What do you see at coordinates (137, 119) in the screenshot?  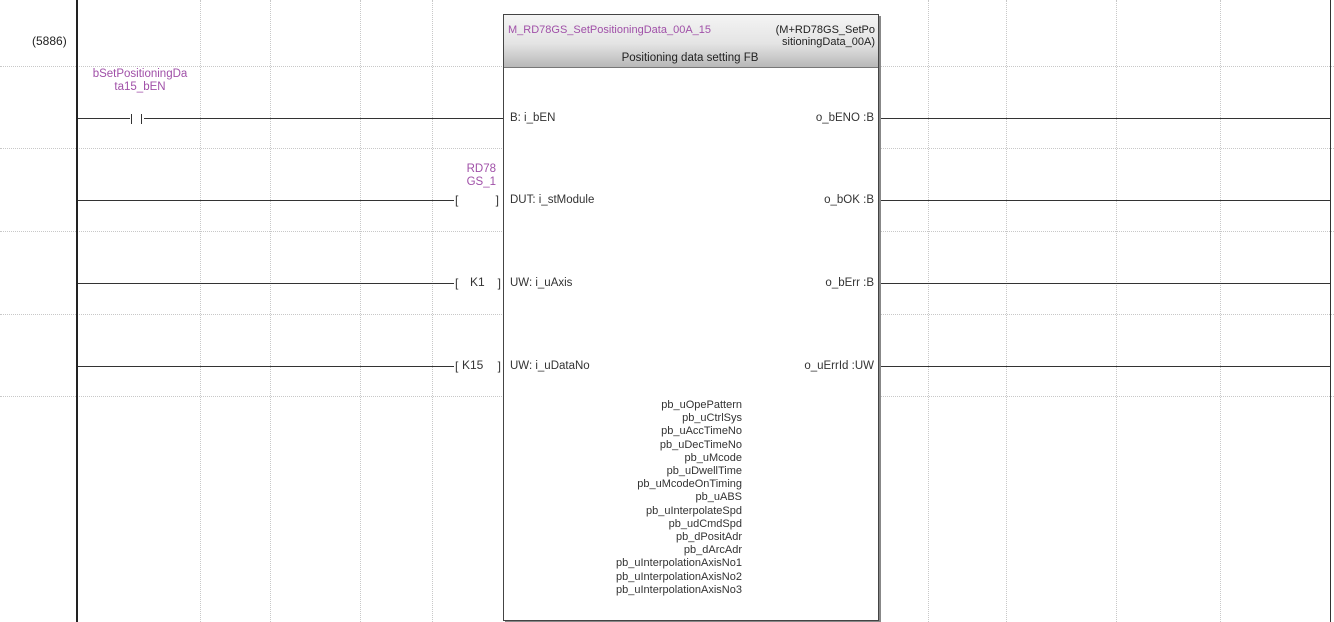 I see `normally-open-contact` at bounding box center [137, 119].